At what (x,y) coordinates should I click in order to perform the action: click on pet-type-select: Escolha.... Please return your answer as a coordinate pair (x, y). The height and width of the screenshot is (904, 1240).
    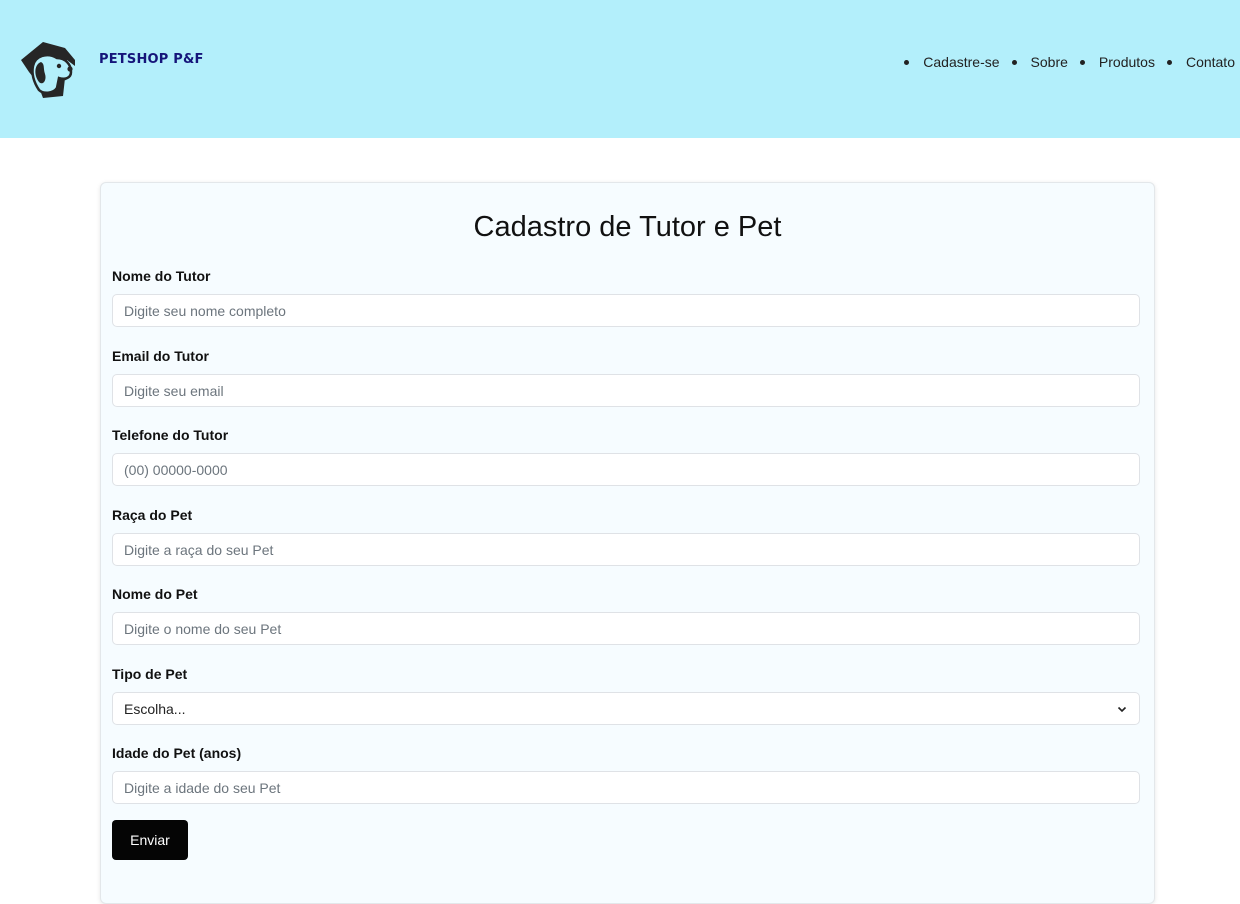
    Looking at the image, I should click on (626, 708).